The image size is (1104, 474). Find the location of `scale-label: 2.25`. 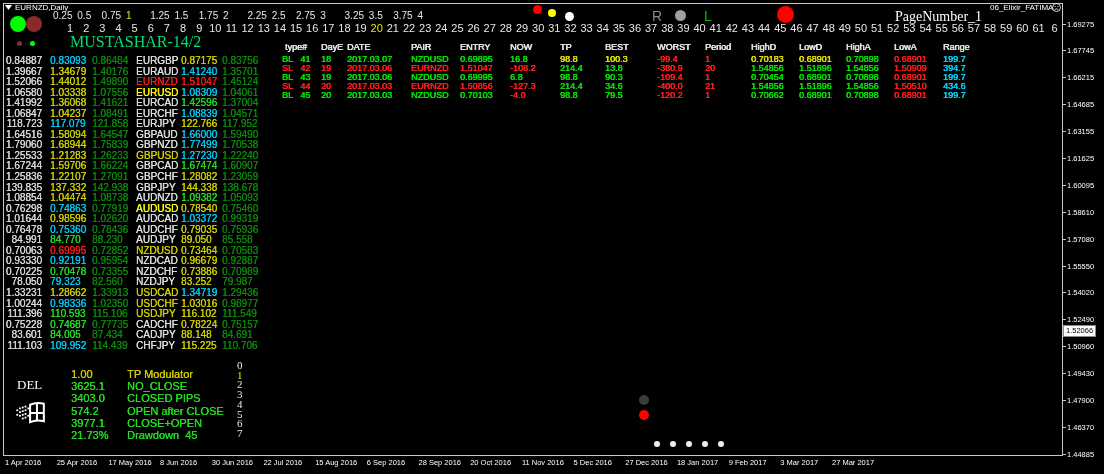

scale-label: 2.25 is located at coordinates (257, 15).